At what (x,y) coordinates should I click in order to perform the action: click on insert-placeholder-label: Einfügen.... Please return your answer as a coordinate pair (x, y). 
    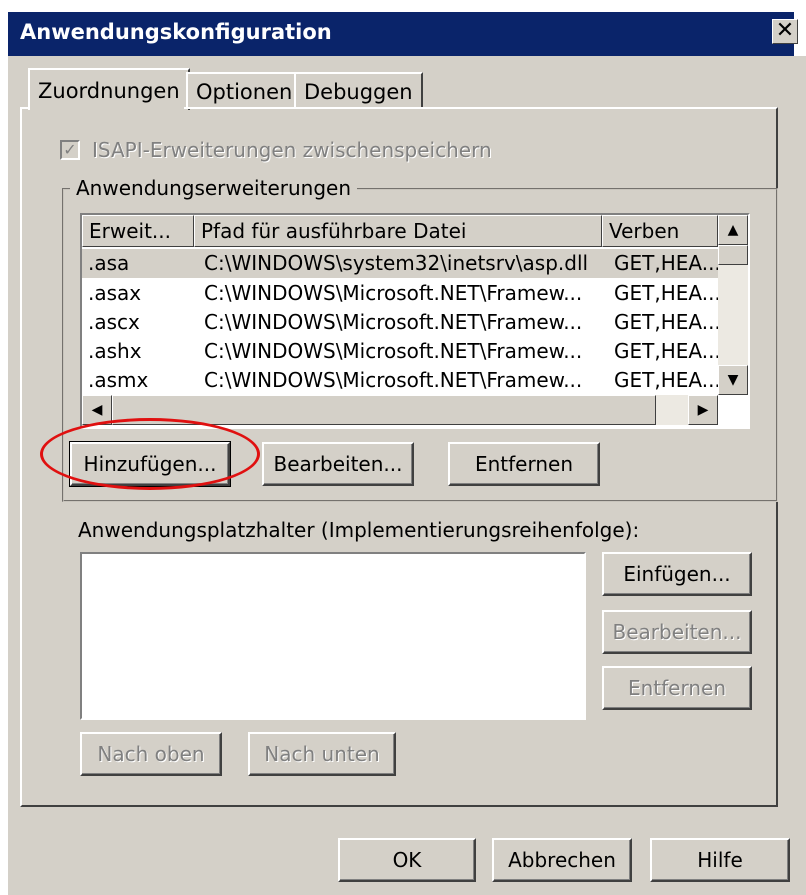
    Looking at the image, I should click on (677, 574).